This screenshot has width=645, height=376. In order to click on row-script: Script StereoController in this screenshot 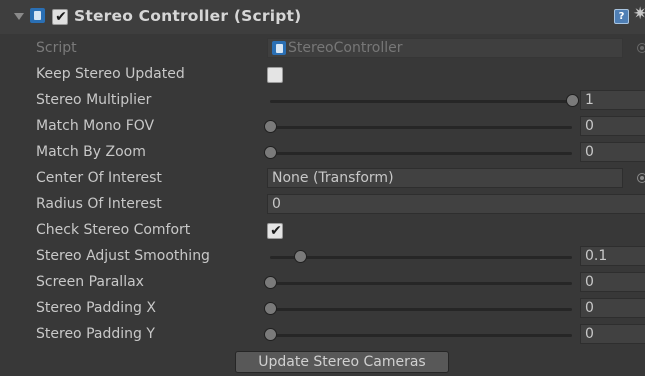, I will do `click(322, 49)`.